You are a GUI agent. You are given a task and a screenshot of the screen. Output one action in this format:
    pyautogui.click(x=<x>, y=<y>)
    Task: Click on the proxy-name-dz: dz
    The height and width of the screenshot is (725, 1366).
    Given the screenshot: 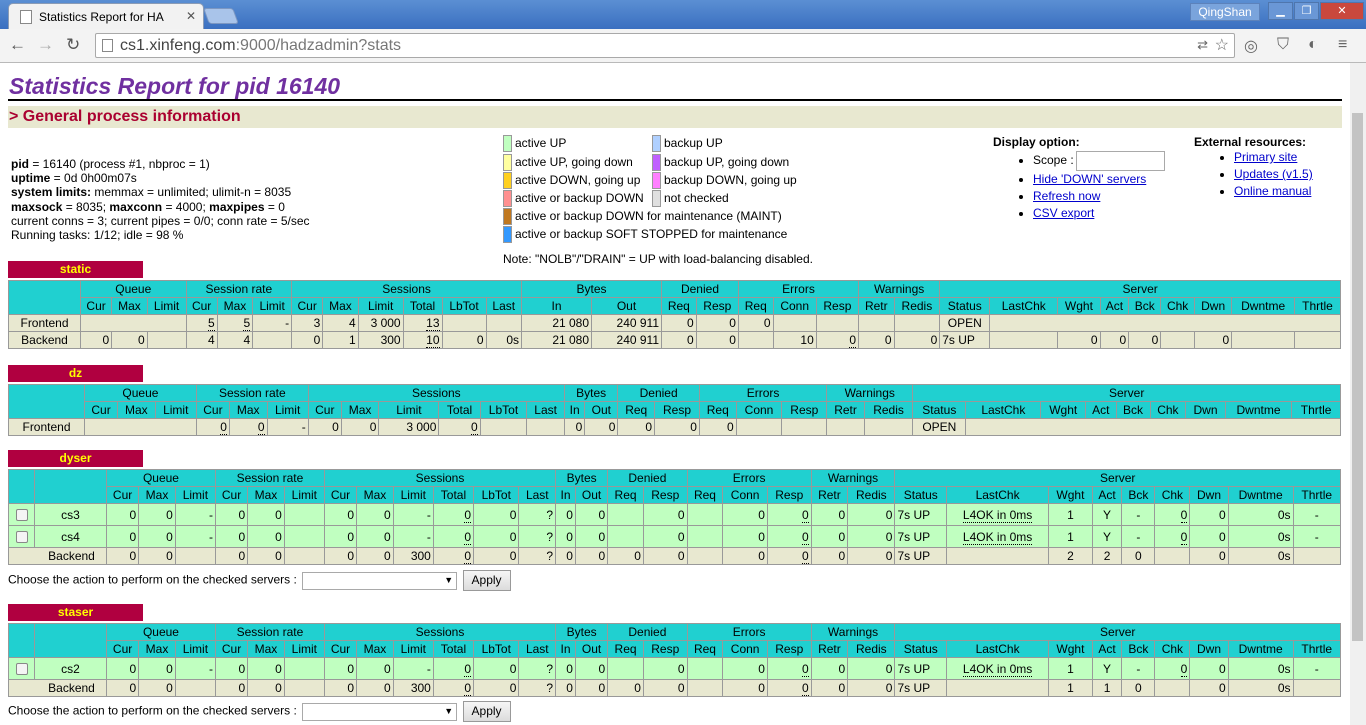 What is the action you would take?
    pyautogui.click(x=75, y=373)
    